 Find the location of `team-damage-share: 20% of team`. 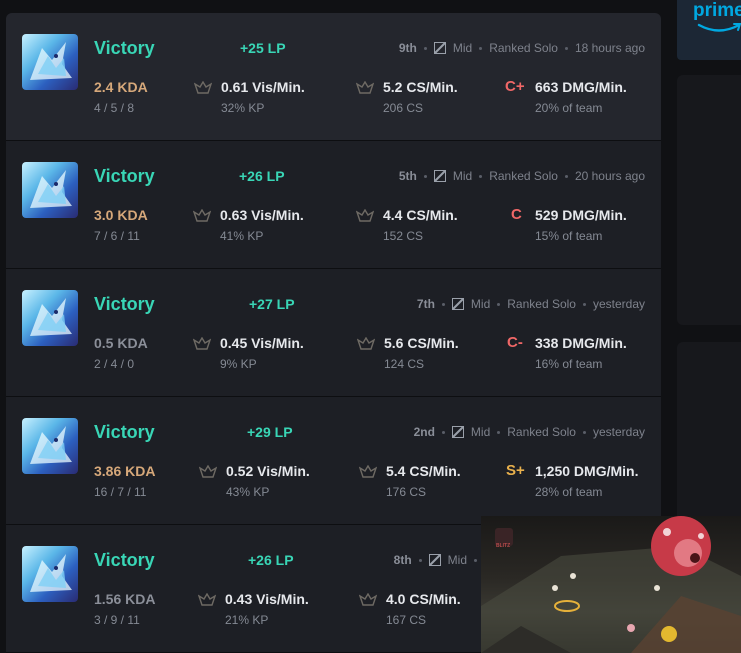

team-damage-share: 20% of team is located at coordinates (569, 108).